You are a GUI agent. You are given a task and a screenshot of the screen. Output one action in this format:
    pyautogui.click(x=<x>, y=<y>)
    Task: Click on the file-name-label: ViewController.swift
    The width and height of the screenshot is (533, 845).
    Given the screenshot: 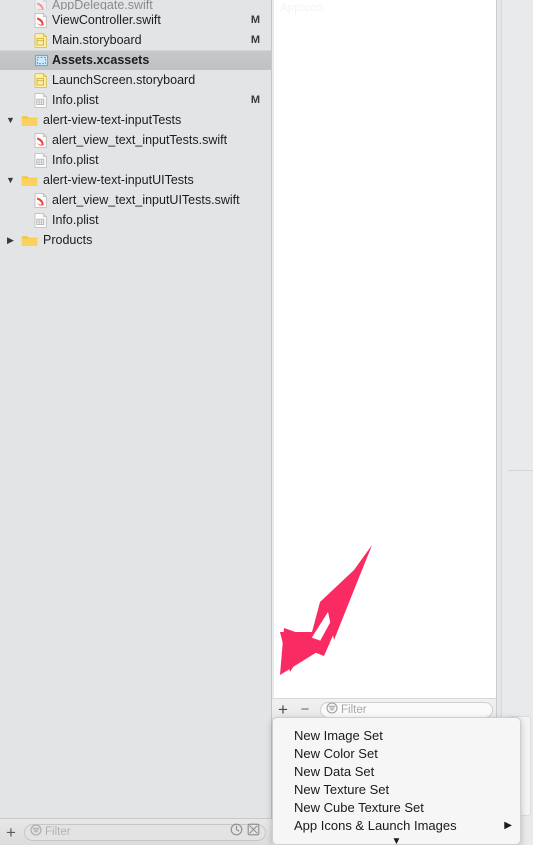 What is the action you would take?
    pyautogui.click(x=106, y=20)
    